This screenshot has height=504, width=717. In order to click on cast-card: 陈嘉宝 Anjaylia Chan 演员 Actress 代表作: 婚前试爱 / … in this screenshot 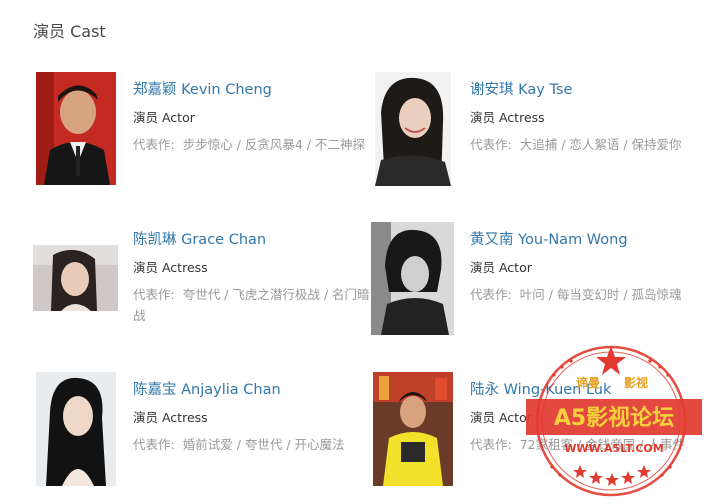, I will do `click(206, 437)`.